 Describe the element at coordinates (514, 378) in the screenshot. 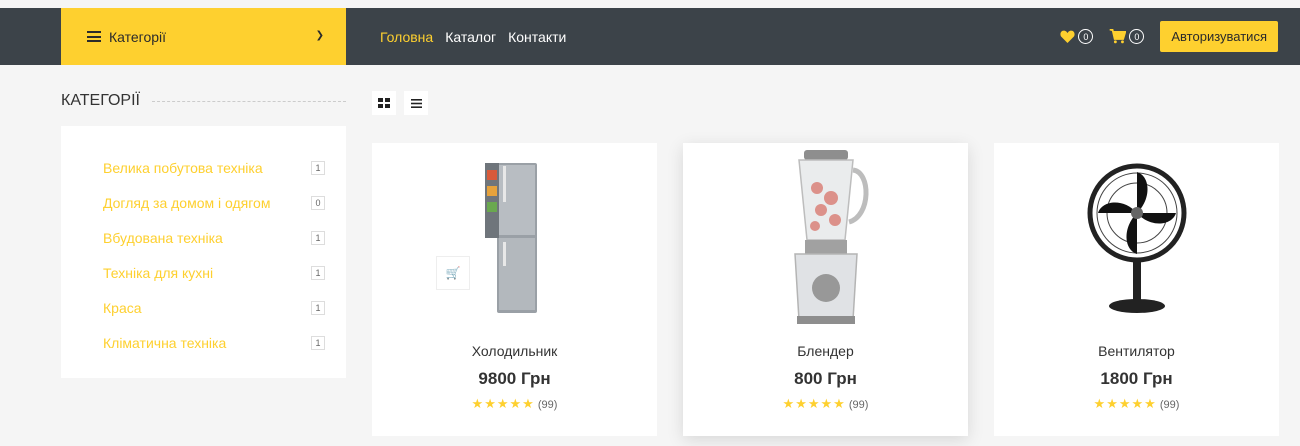

I see `product-price: 9800 Грн` at that location.